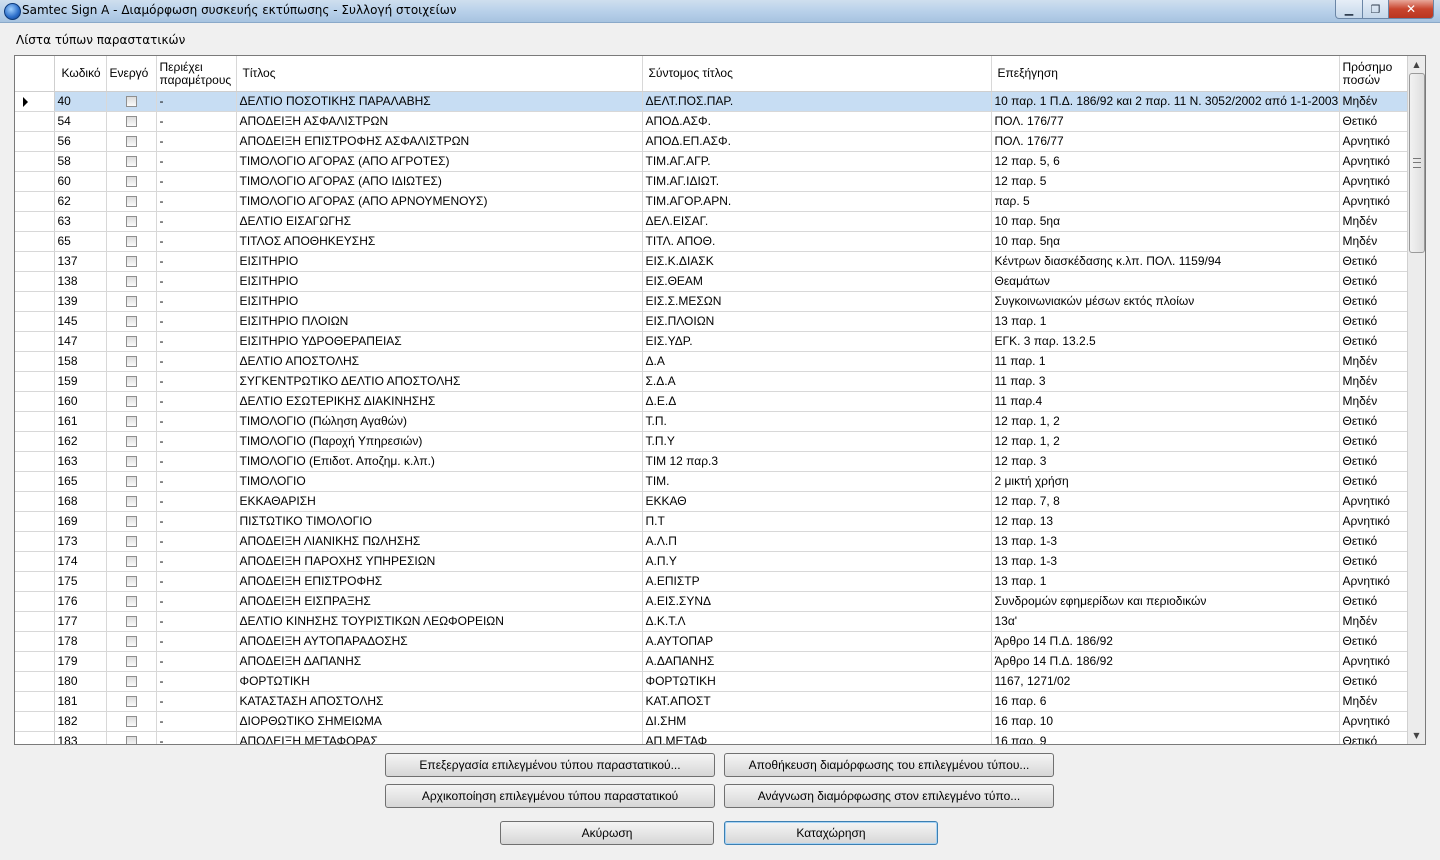 The height and width of the screenshot is (860, 1440). What do you see at coordinates (1165, 481) in the screenshot?
I see `cell-explanation: 2 μικτή χρήση` at bounding box center [1165, 481].